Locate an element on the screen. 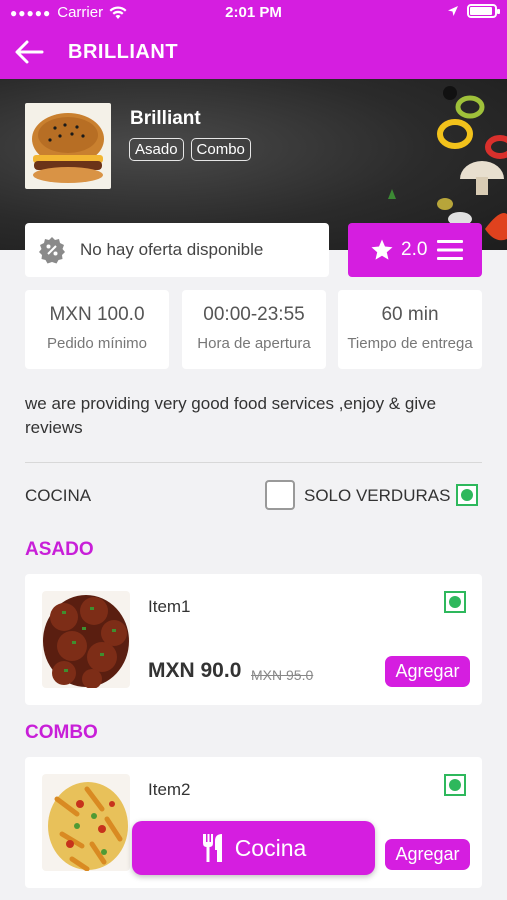 This screenshot has width=507, height=900. min-order-label: Pedido mínimo is located at coordinates (97, 343).